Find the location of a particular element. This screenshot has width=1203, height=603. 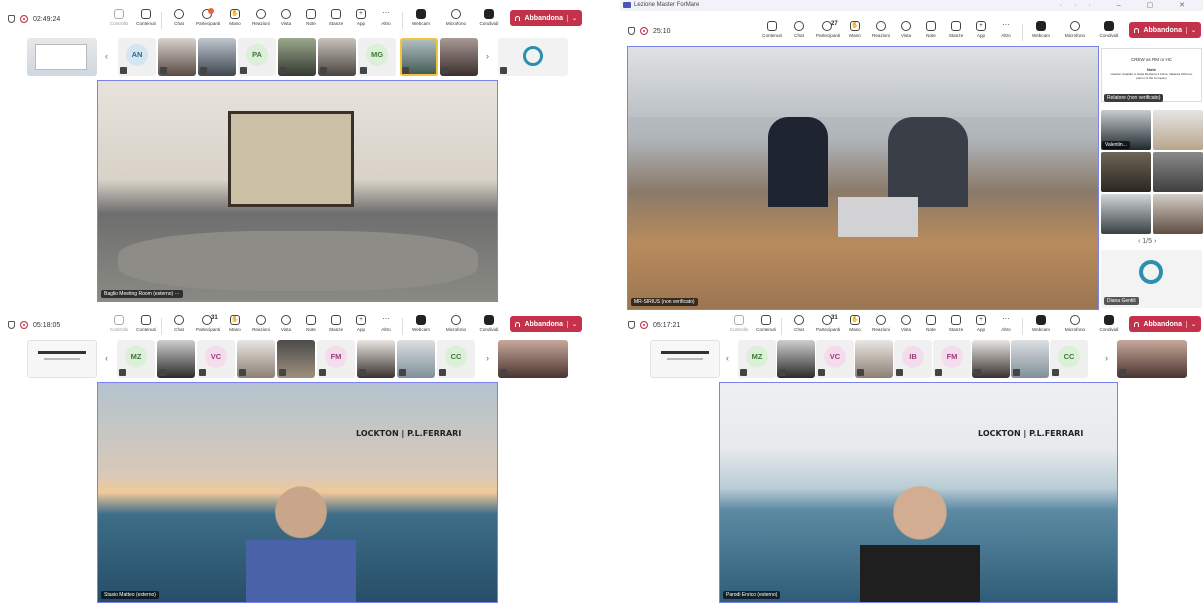

participants-button: Partecipanti is located at coordinates (208, 17).